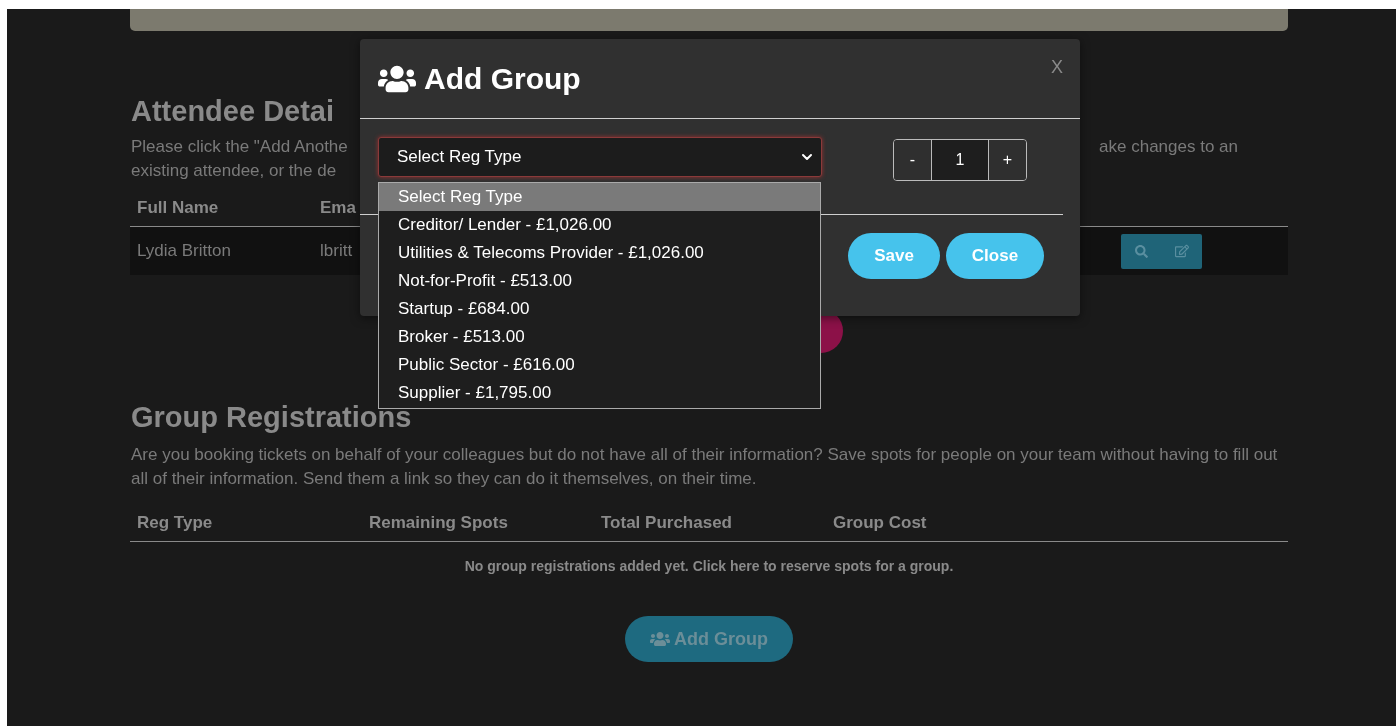  I want to click on search-icon, so click(1141, 251).